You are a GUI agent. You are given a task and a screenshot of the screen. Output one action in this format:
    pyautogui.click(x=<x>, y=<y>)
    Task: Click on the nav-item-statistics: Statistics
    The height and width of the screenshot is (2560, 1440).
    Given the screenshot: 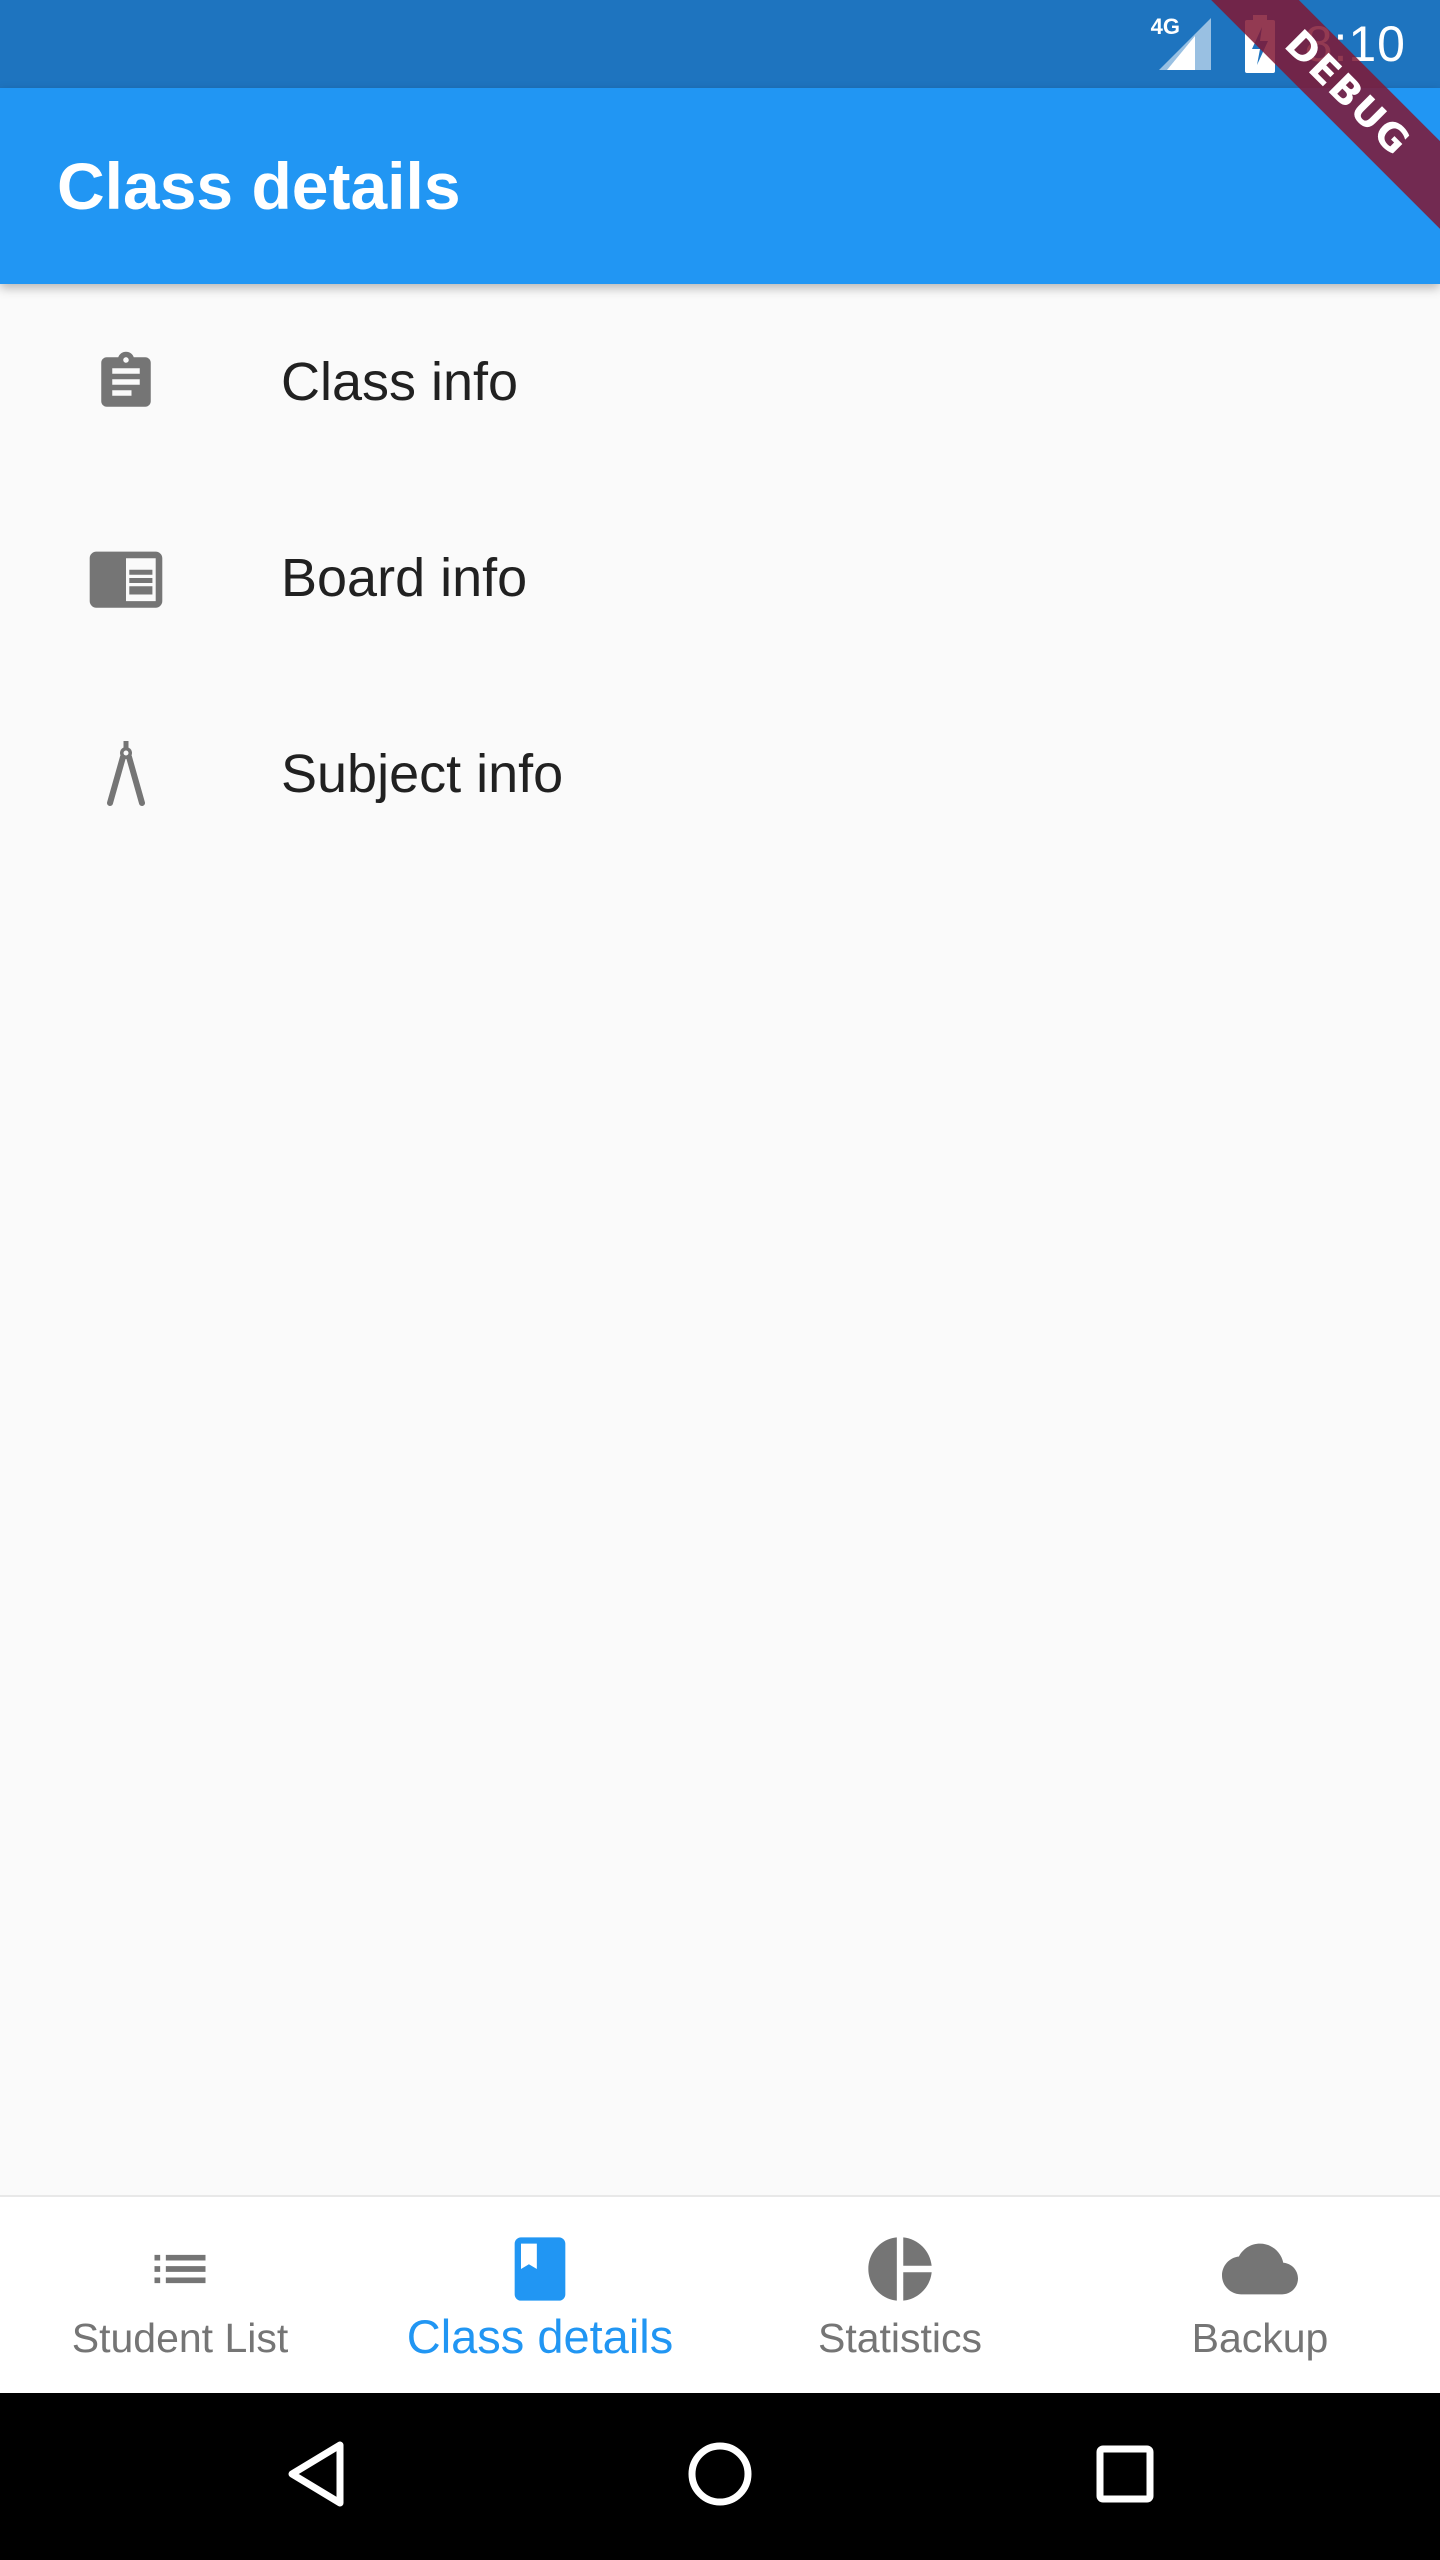 What is the action you would take?
    pyautogui.click(x=900, y=2296)
    